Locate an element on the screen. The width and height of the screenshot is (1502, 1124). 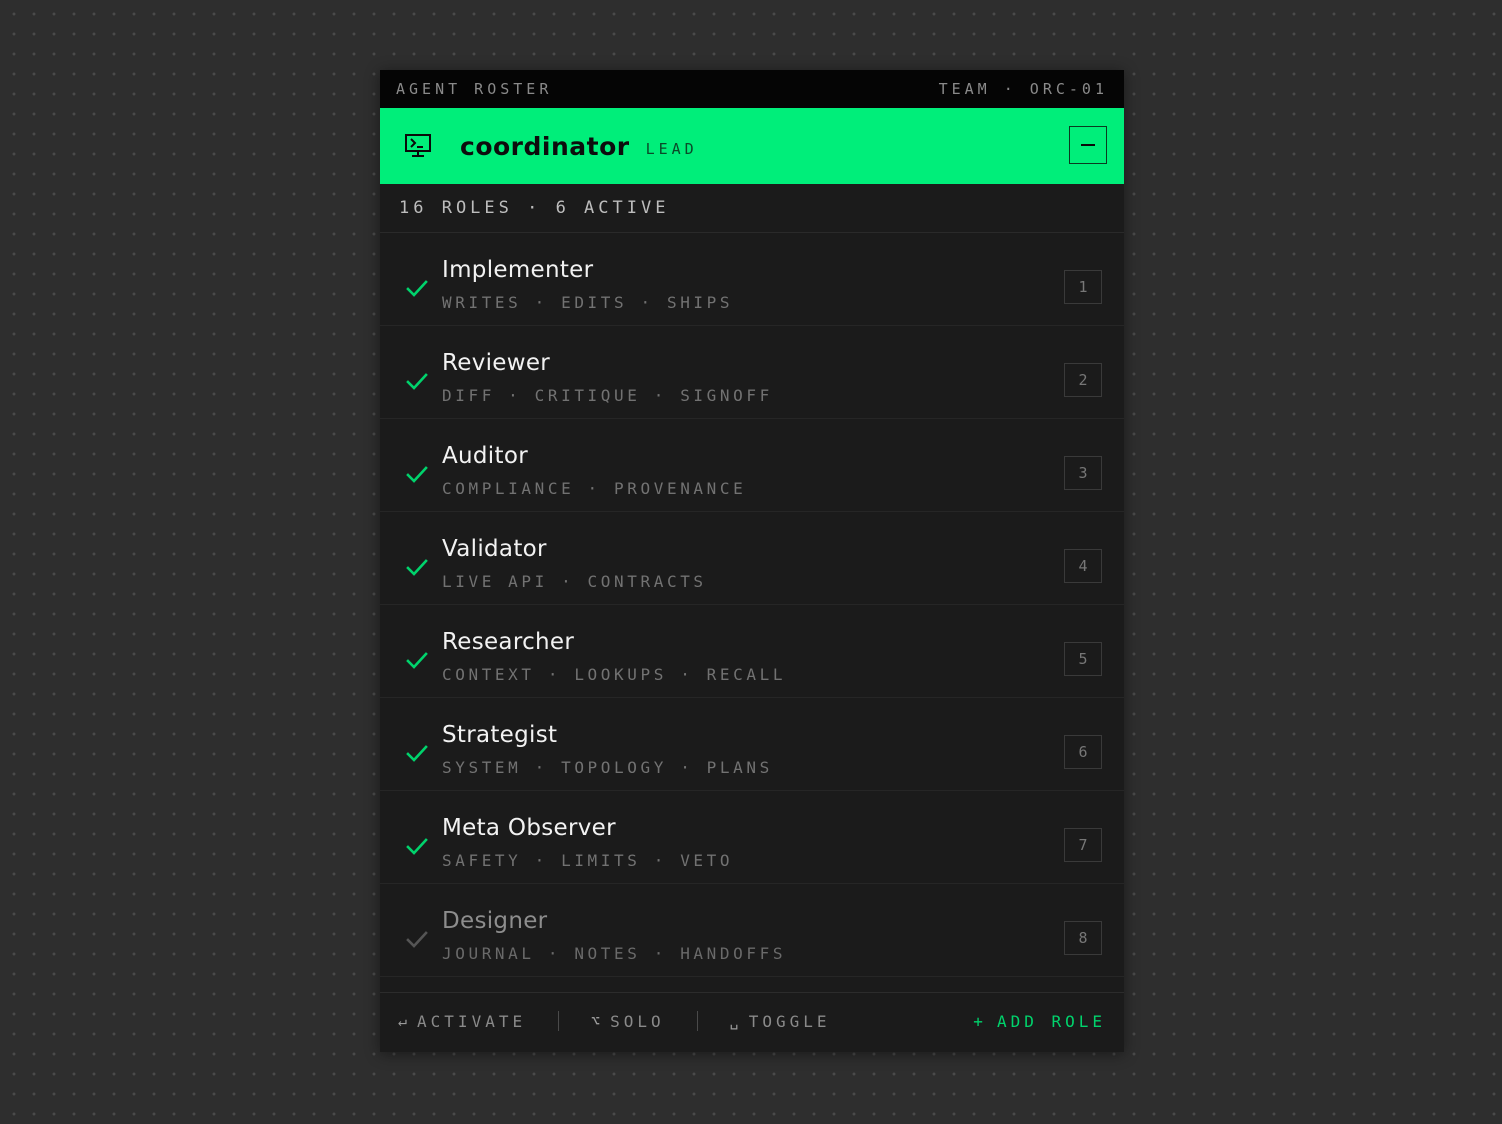
role-name: Implementer is located at coordinates (518, 270).